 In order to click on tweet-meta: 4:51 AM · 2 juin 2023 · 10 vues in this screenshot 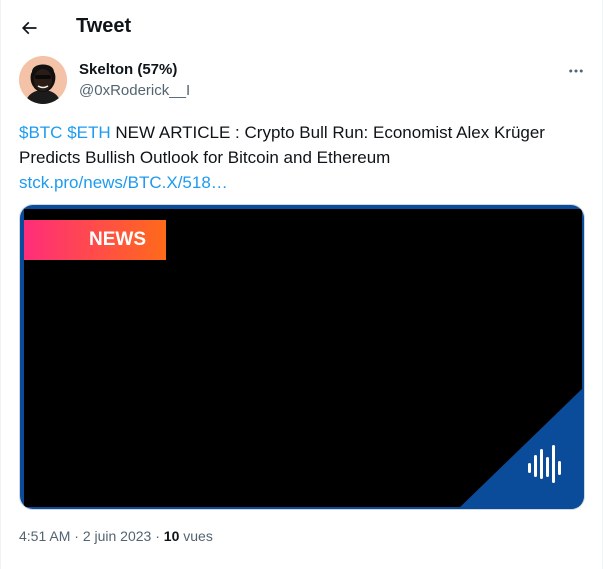, I will do `click(116, 536)`.